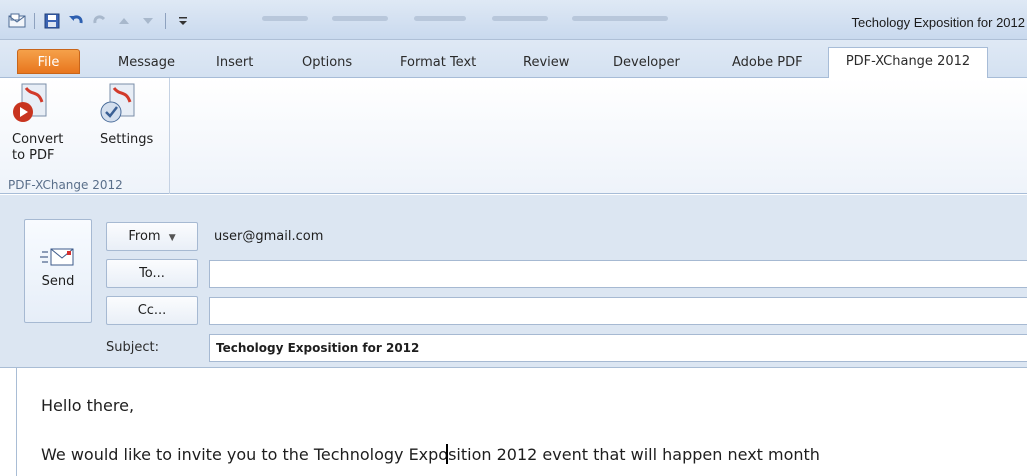  What do you see at coordinates (124, 21) in the screenshot?
I see `previous-item-icon` at bounding box center [124, 21].